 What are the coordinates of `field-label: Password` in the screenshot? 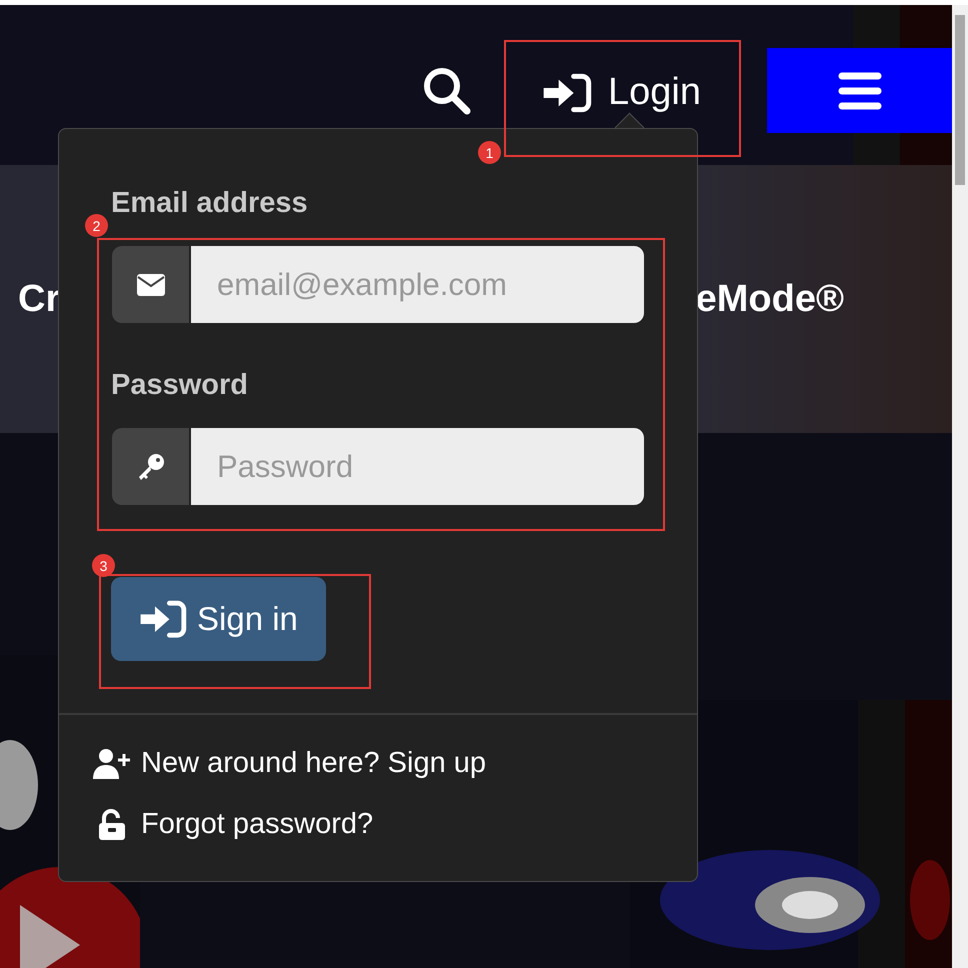 It's located at (180, 385).